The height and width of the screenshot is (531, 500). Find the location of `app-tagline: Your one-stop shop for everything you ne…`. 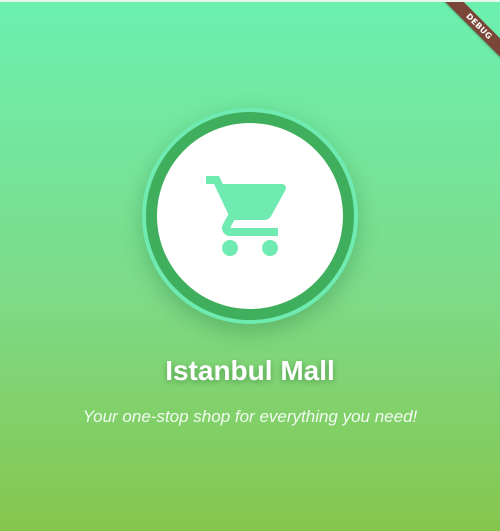

app-tagline: Your one-stop shop for everything you ne… is located at coordinates (250, 416).